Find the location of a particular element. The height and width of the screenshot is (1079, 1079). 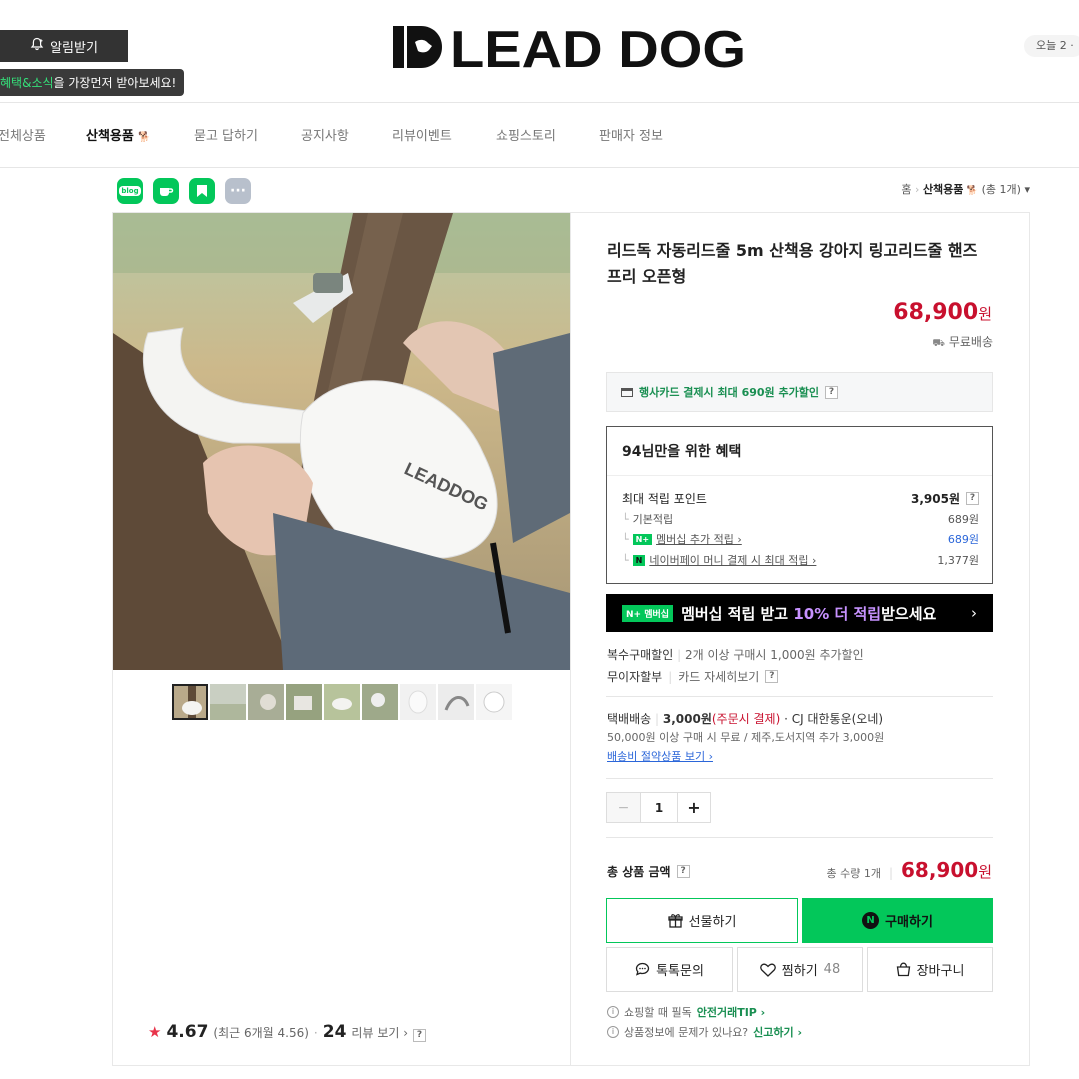

max-points-row: 최대 적립 포인트 3,905원? is located at coordinates (800, 498).